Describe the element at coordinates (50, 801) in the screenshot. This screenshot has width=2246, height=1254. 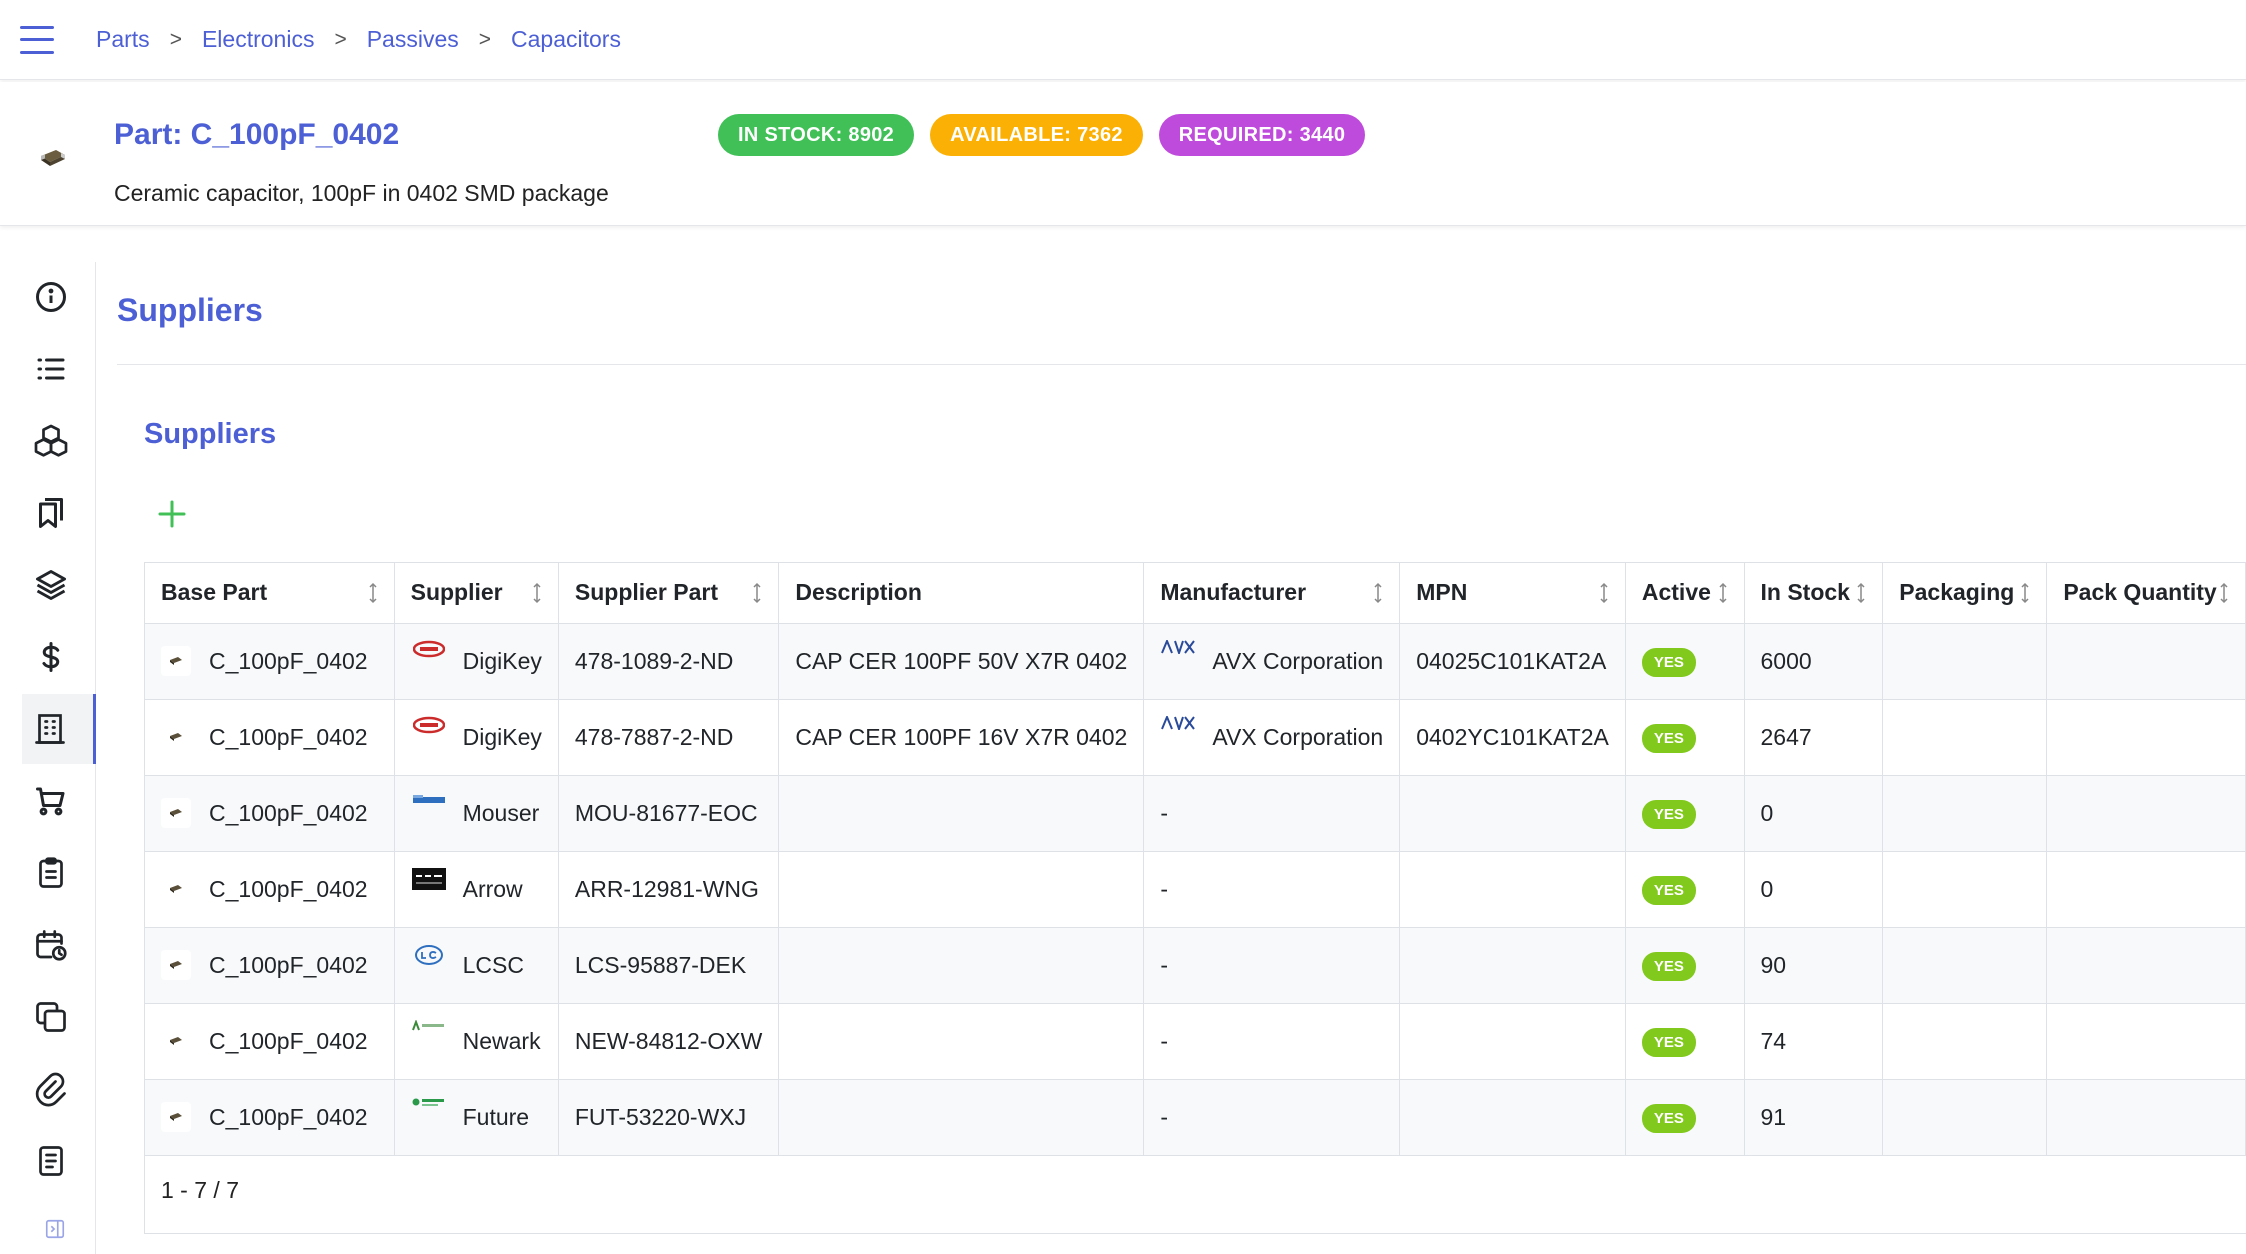
I see `cart-icon` at that location.